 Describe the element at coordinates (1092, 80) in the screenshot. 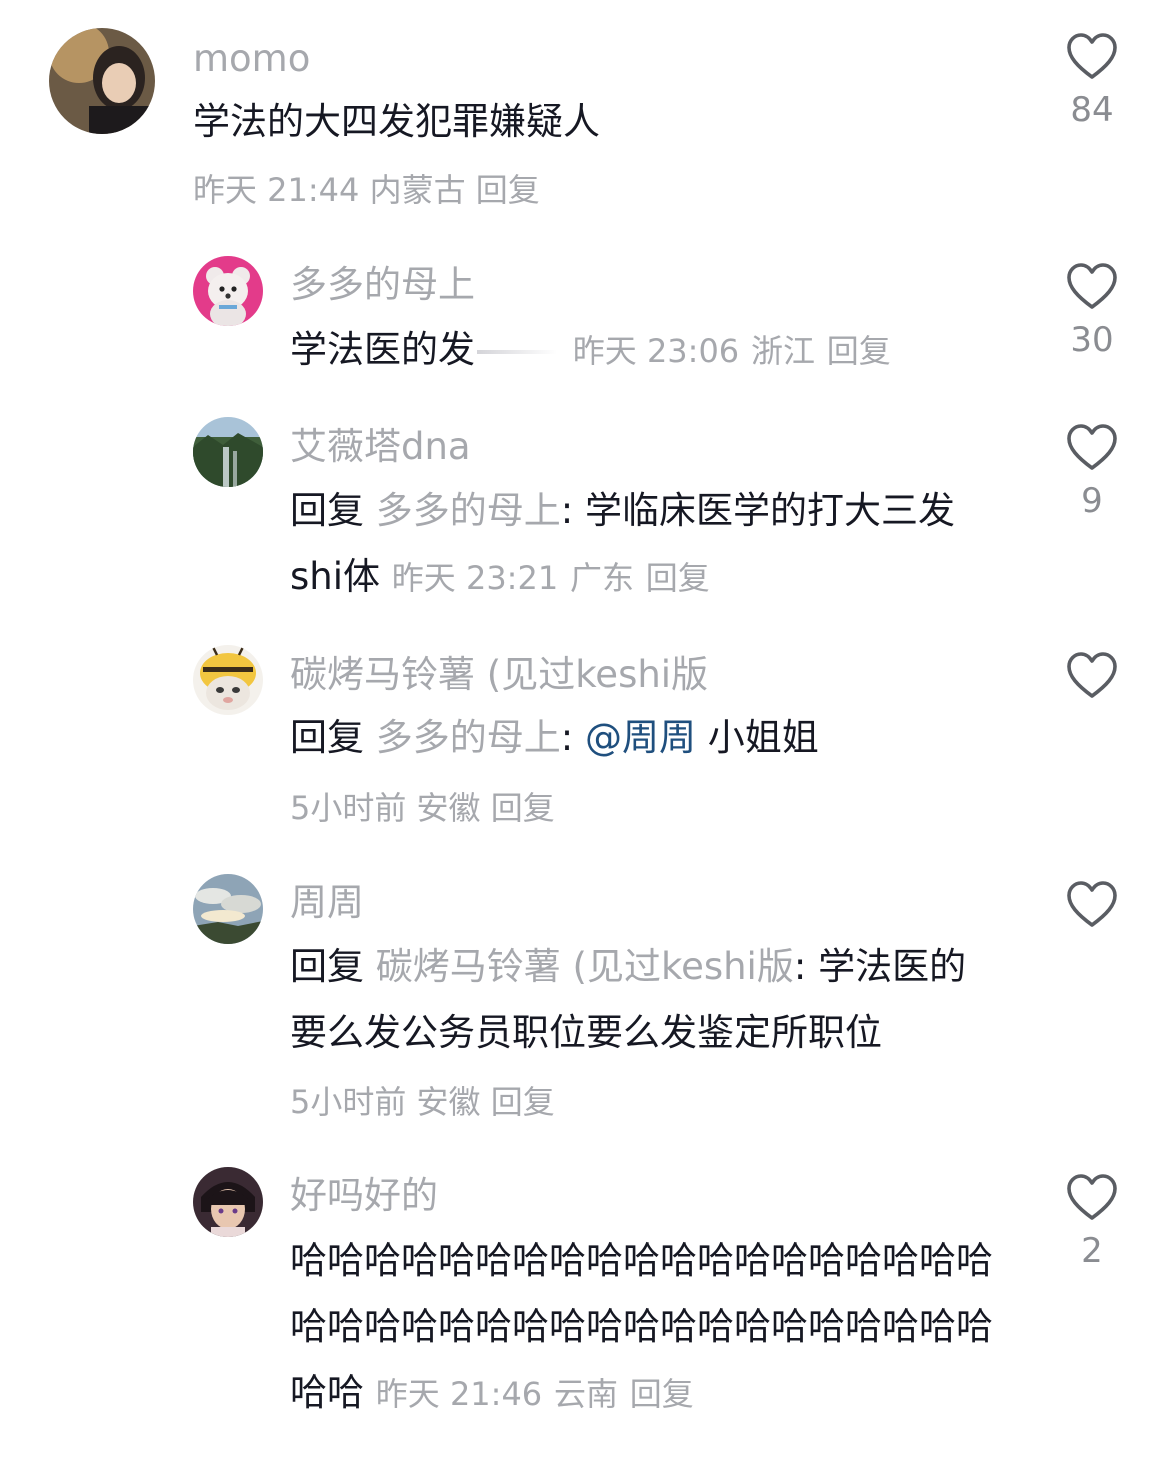

I see `like-button: 84` at that location.